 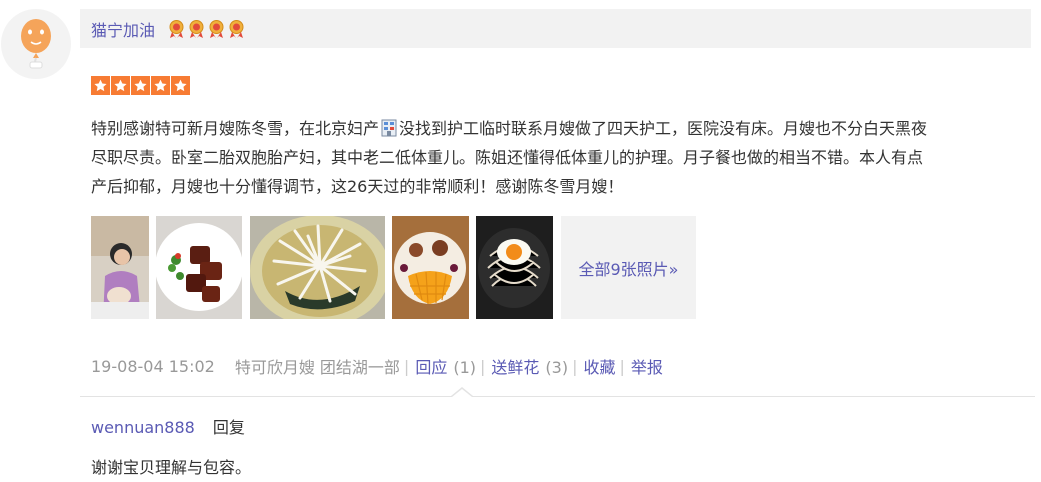 I want to click on star-rating, so click(x=140, y=85).